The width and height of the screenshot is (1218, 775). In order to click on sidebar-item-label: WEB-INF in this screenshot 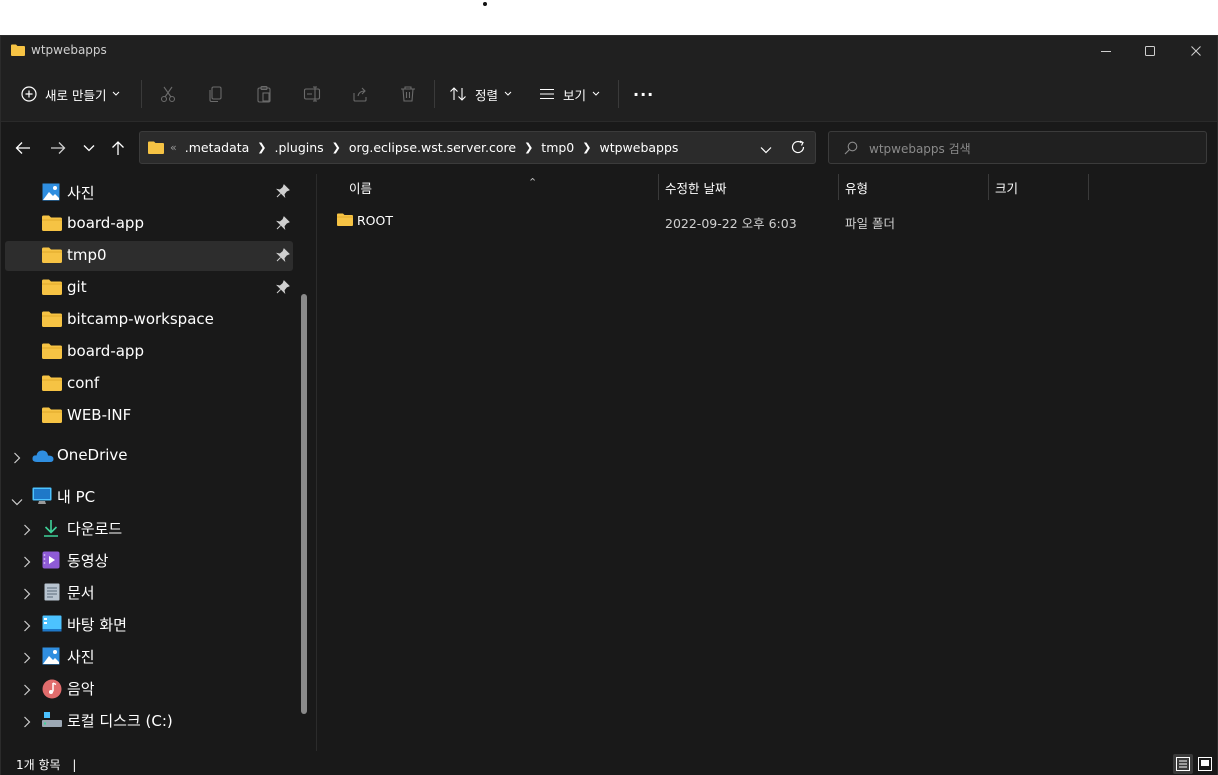, I will do `click(99, 415)`.